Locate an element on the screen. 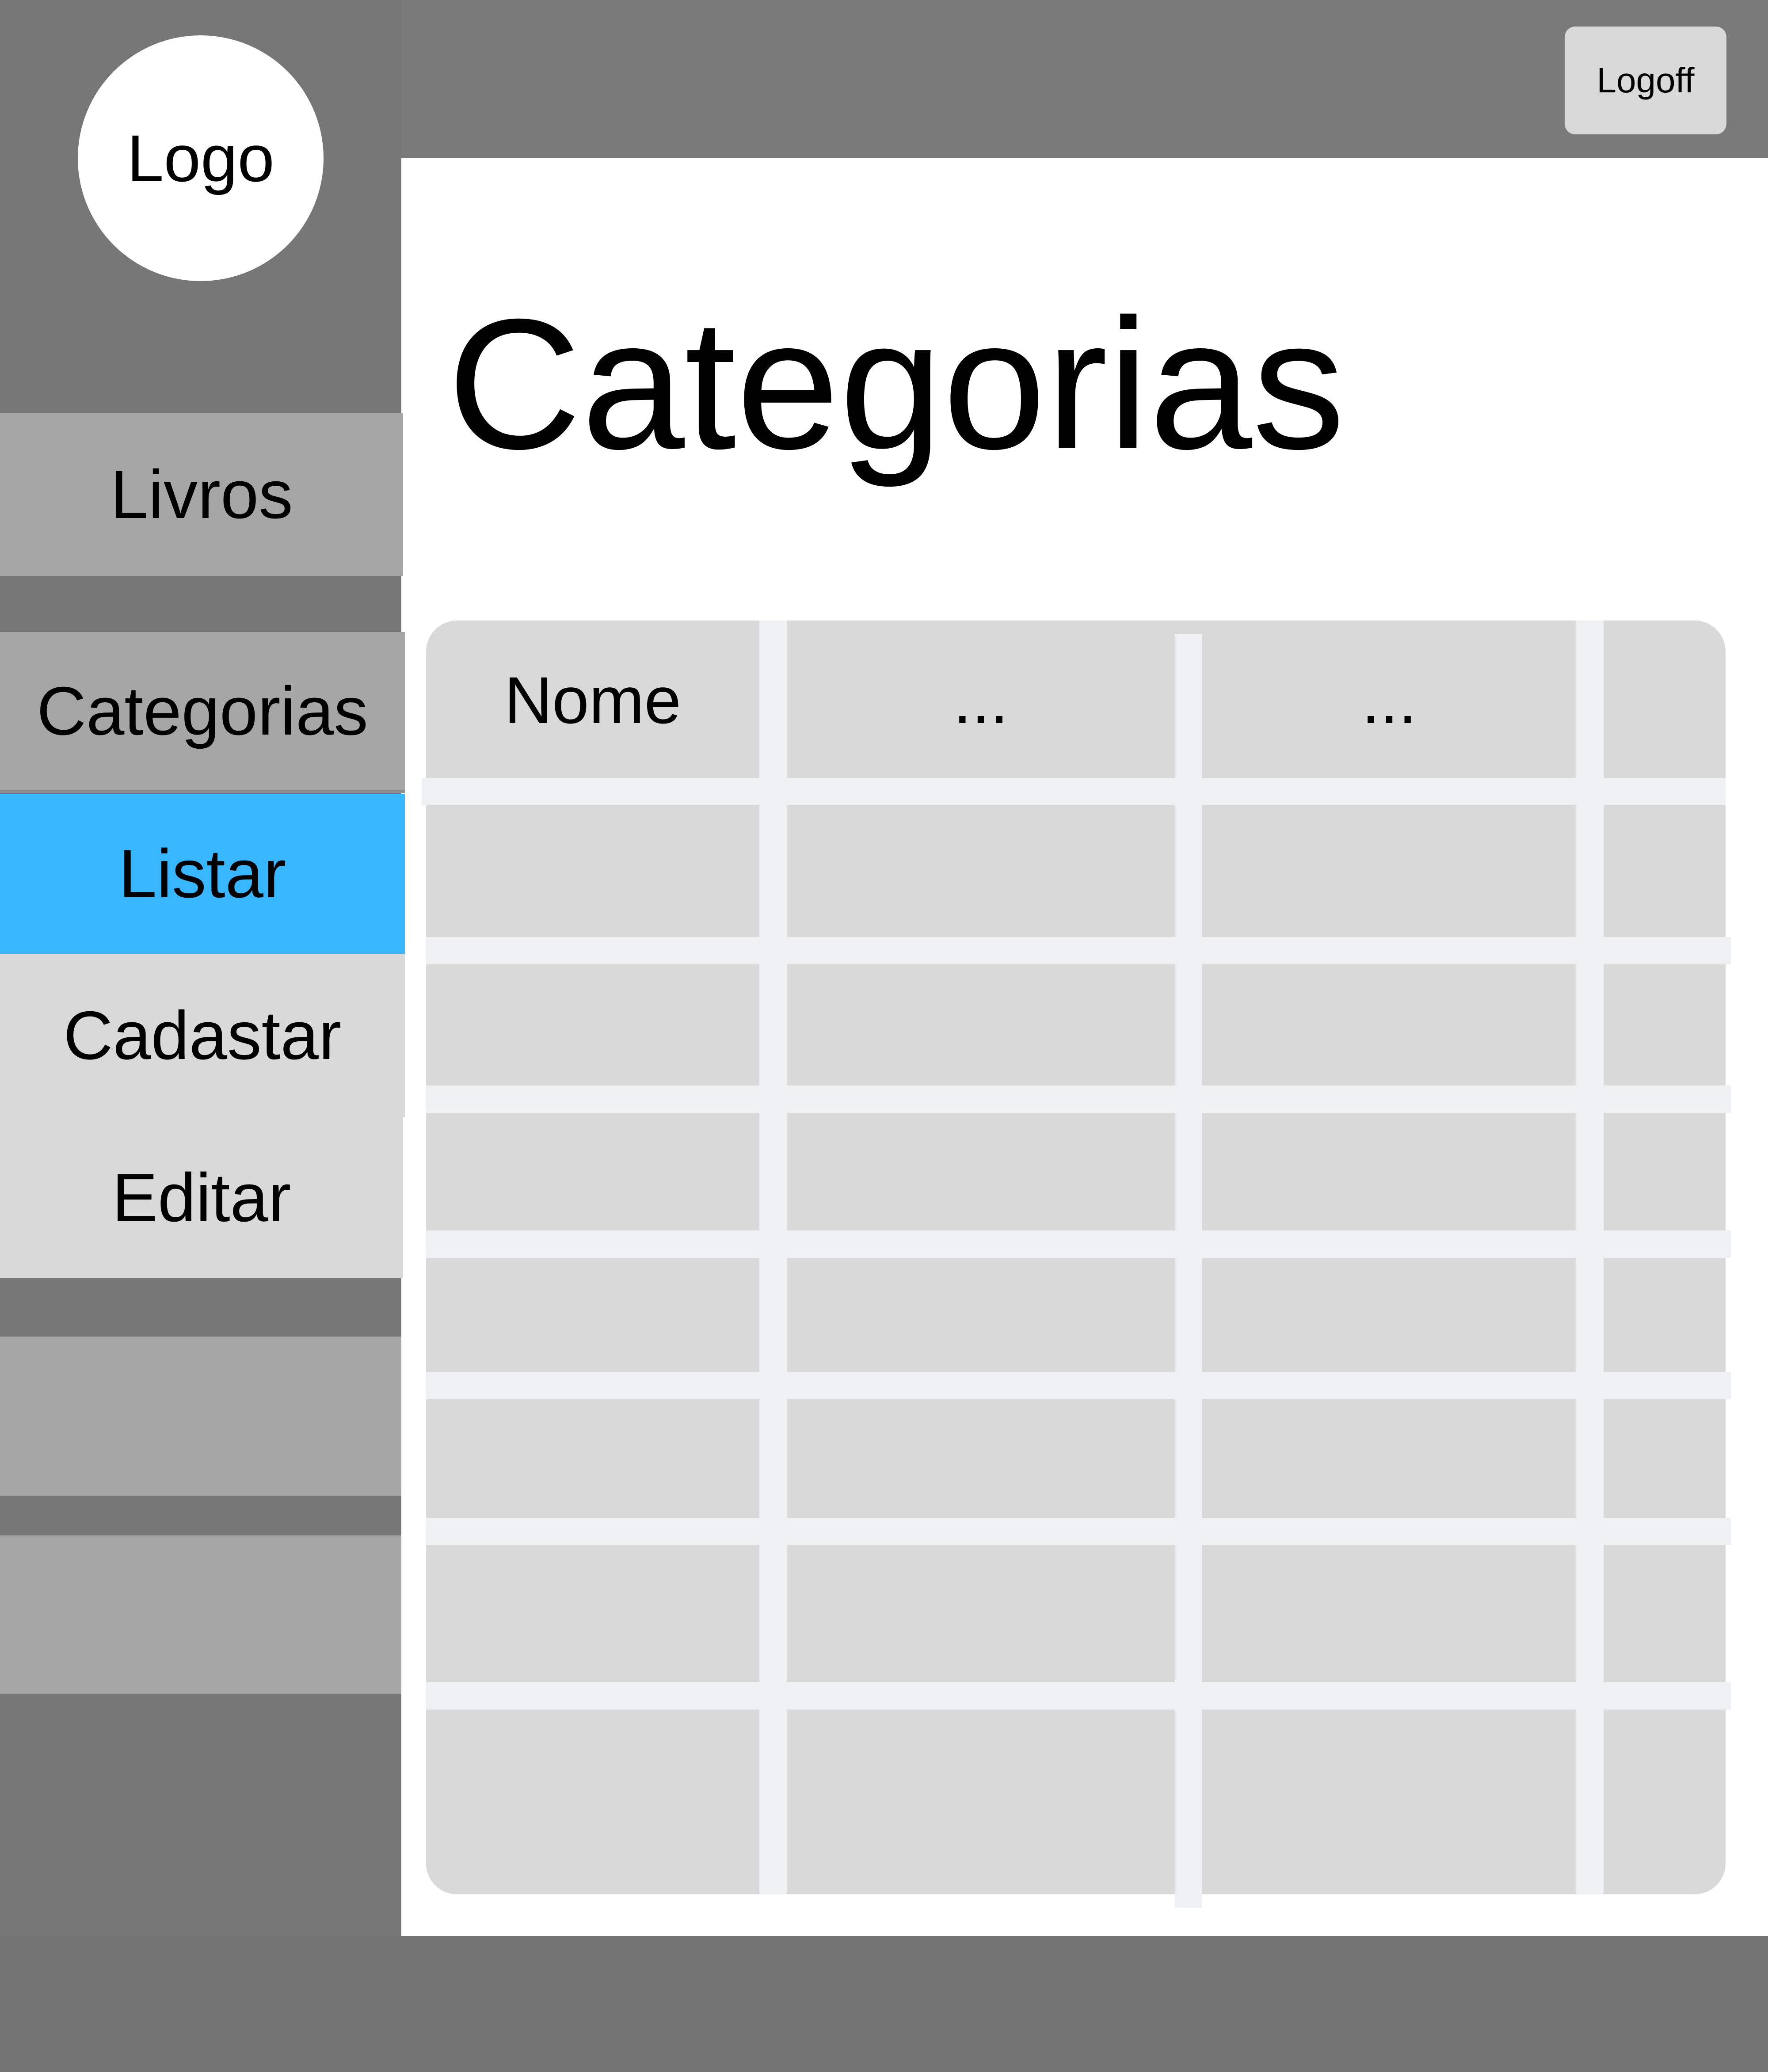  sidebar-item-livros: Livros is located at coordinates (201, 494).